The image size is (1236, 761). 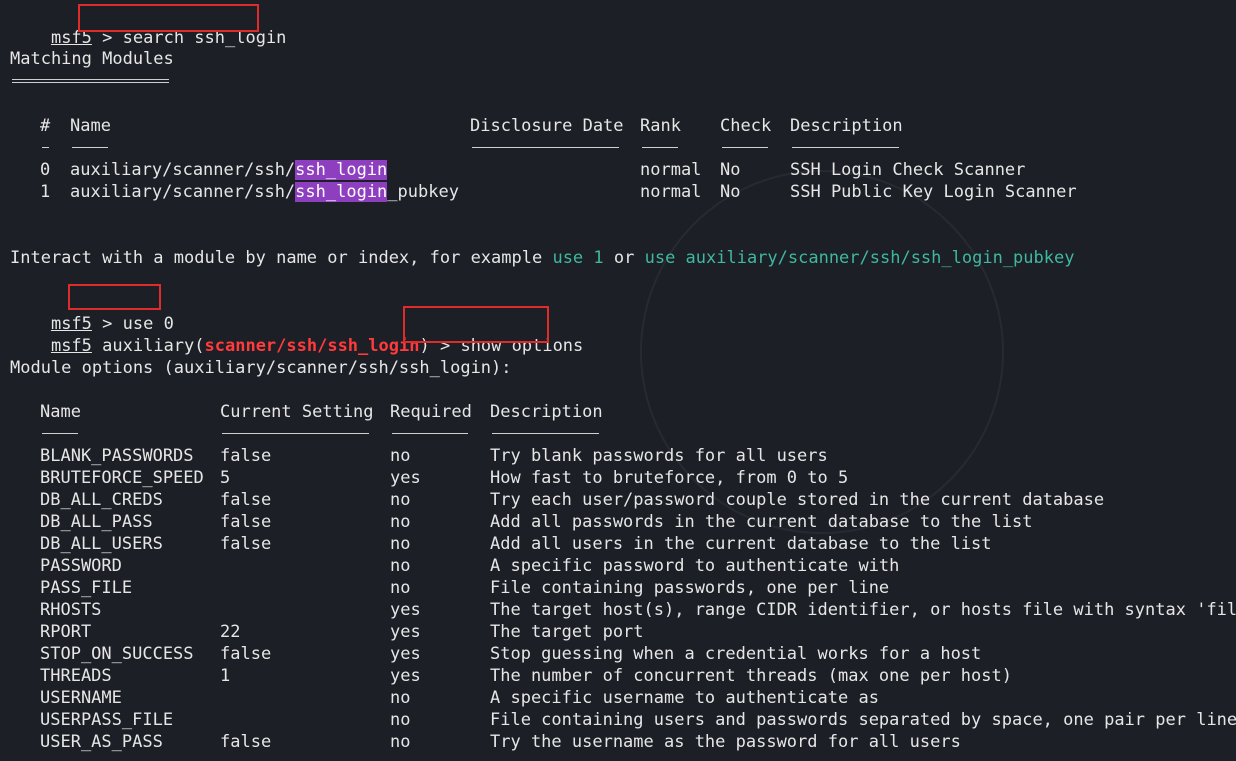 What do you see at coordinates (745, 147) in the screenshot?
I see `underline-check` at bounding box center [745, 147].